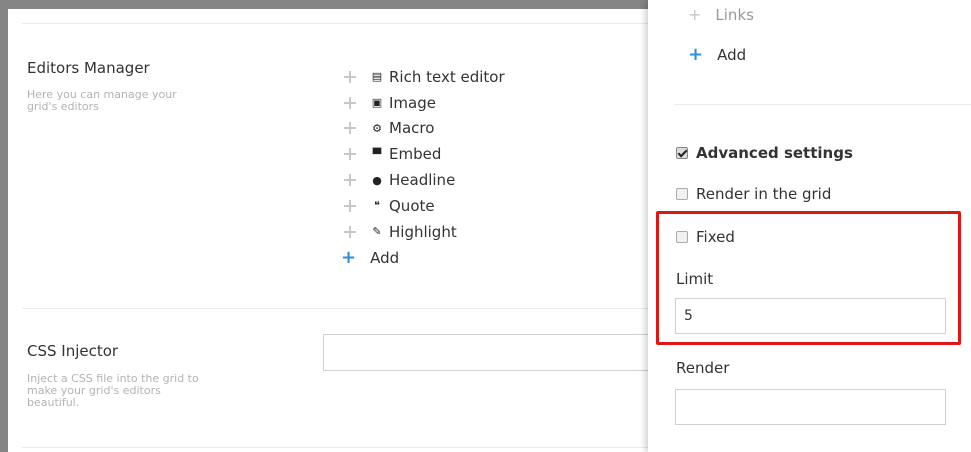  I want to click on advanced-settings-toggle: Advanced settings, so click(764, 153).